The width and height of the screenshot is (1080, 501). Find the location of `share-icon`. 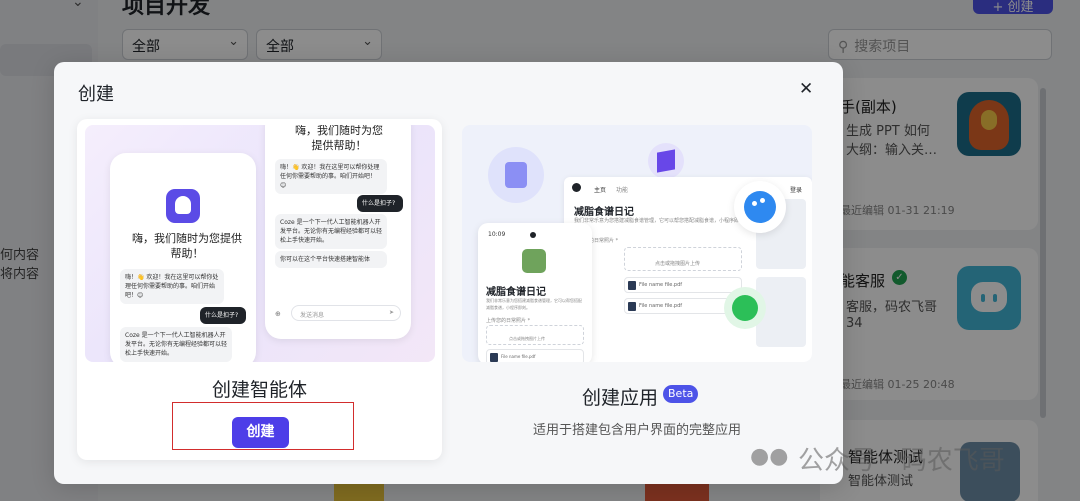

share-icon is located at coordinates (745, 308).